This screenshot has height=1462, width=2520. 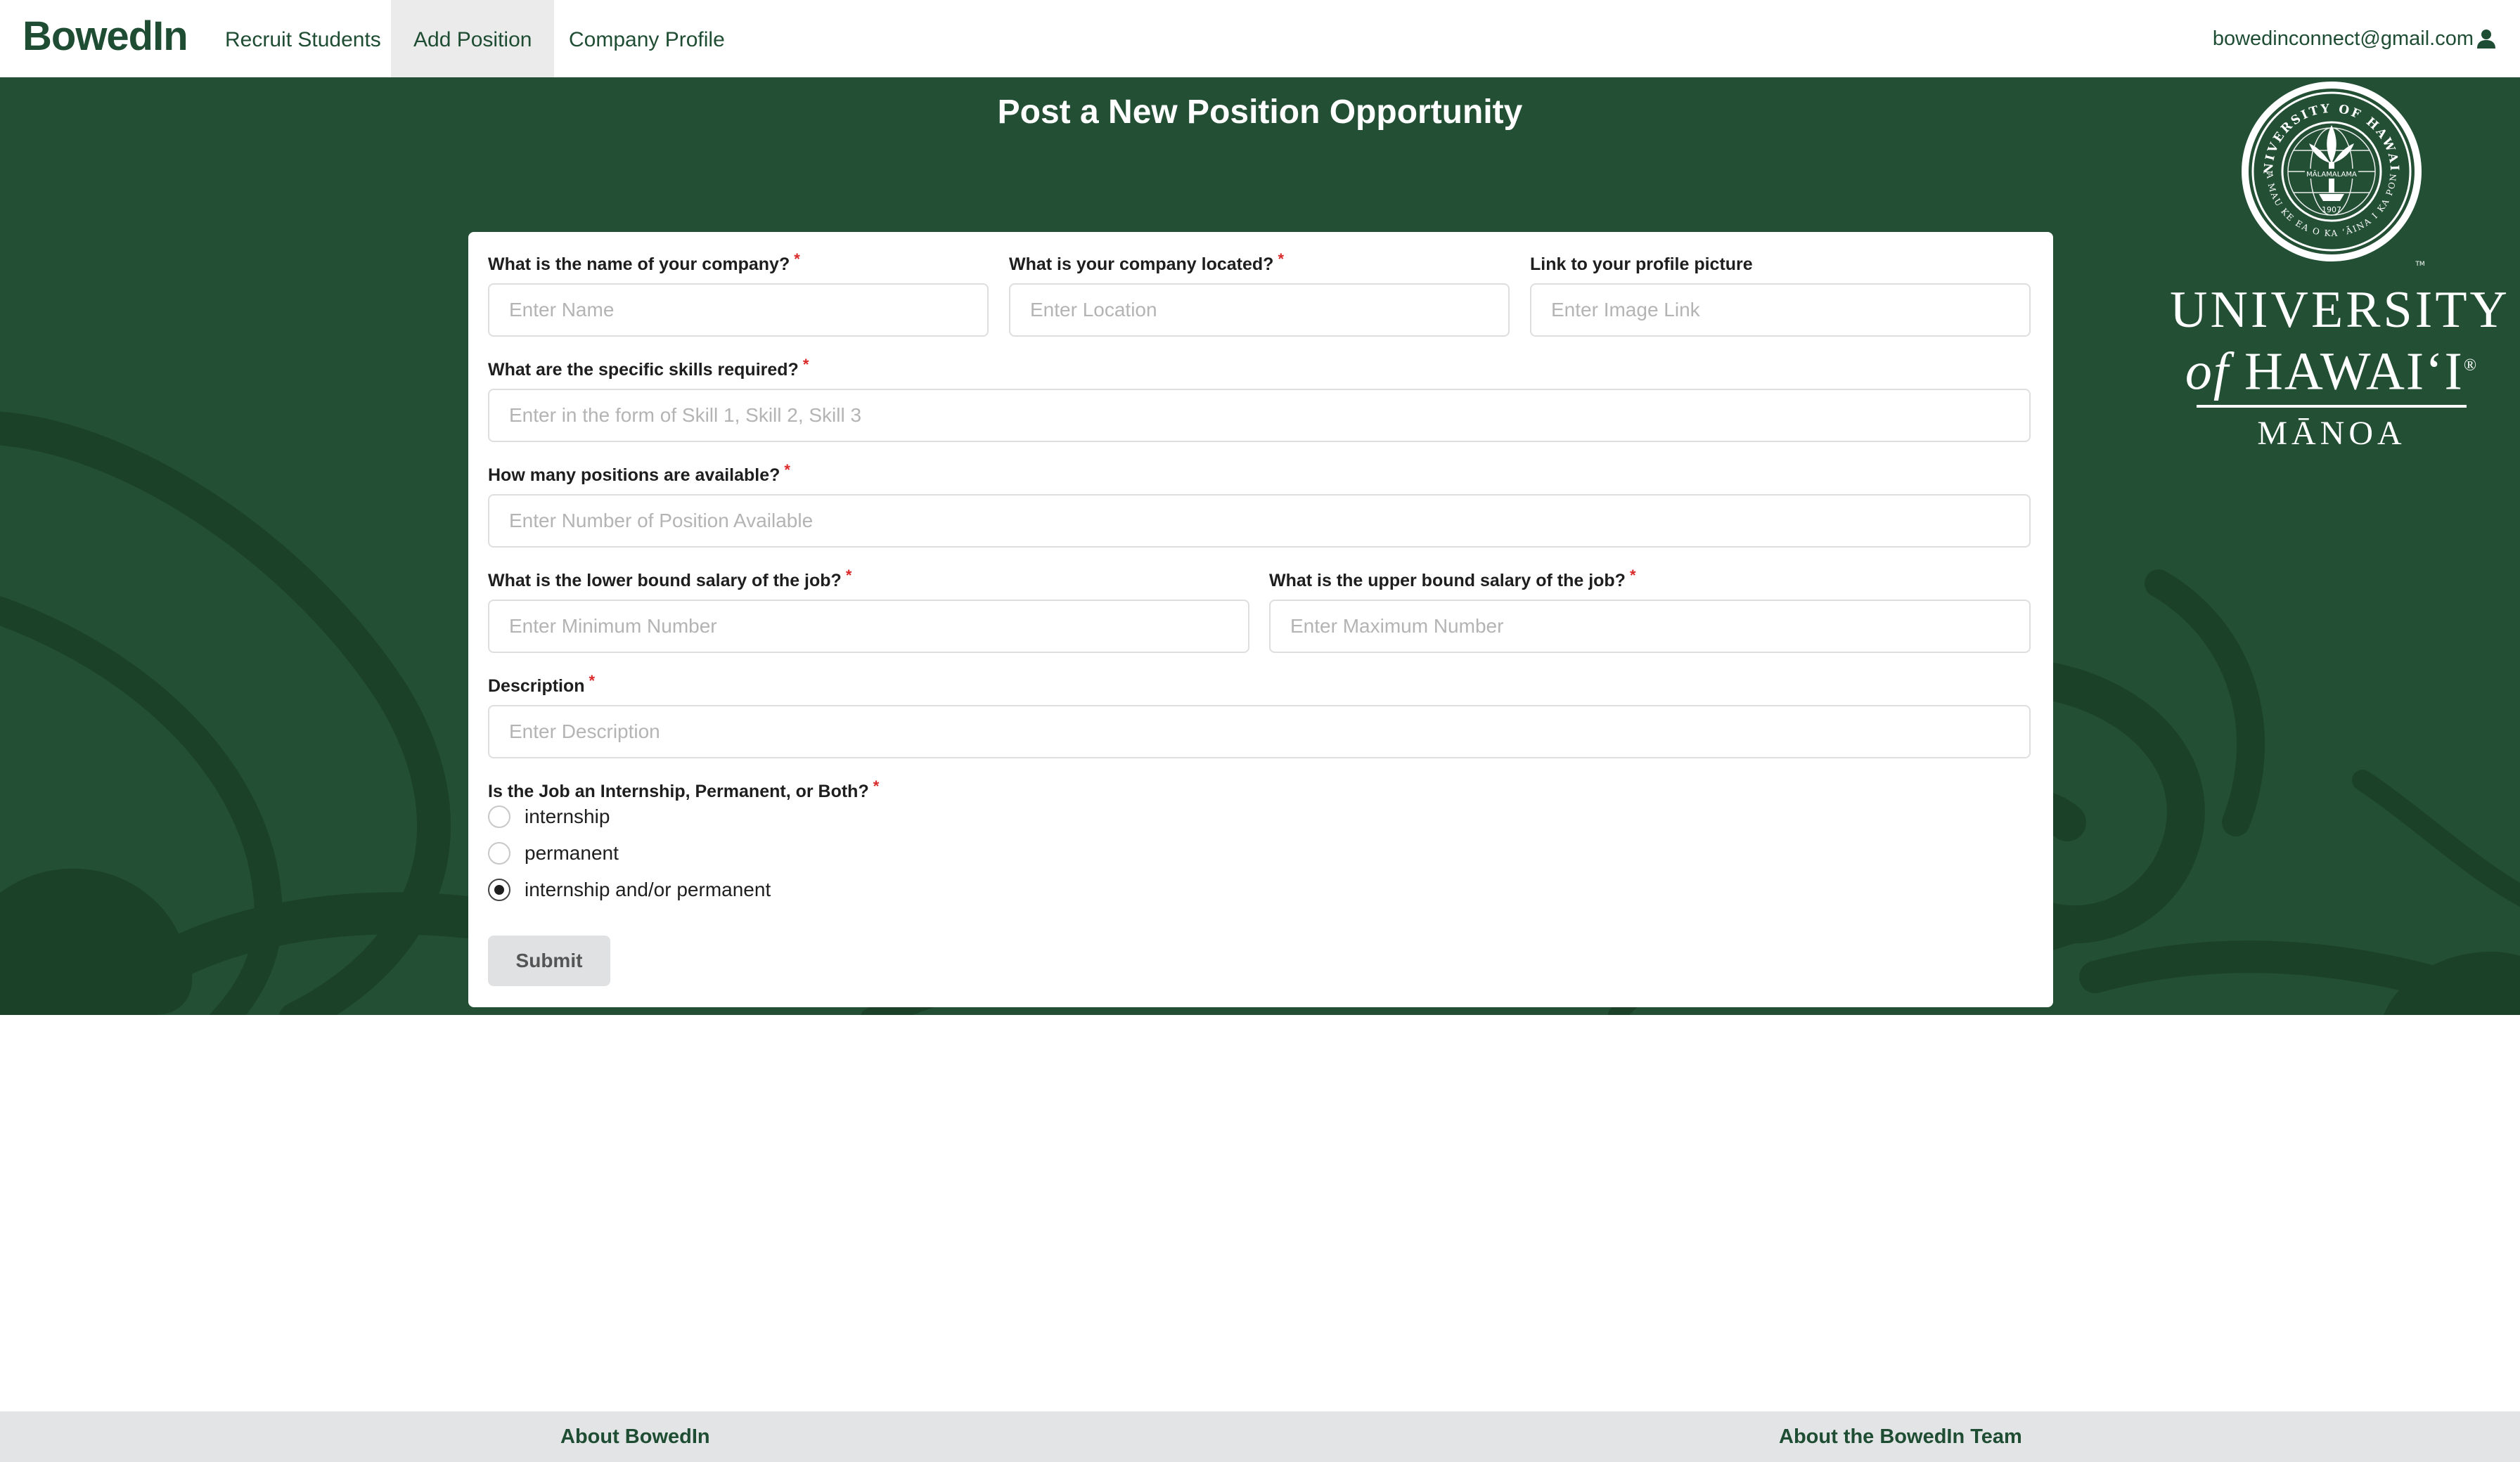 I want to click on location-input, so click(x=1259, y=310).